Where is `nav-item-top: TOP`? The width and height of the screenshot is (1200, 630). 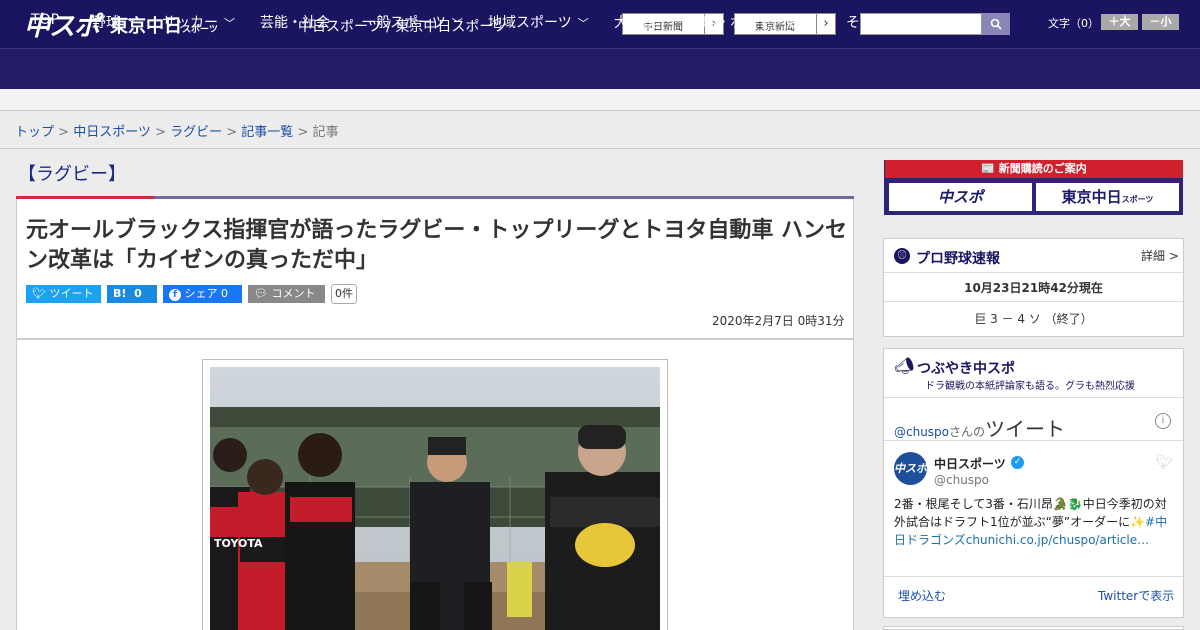 nav-item-top: TOP is located at coordinates (45, 20).